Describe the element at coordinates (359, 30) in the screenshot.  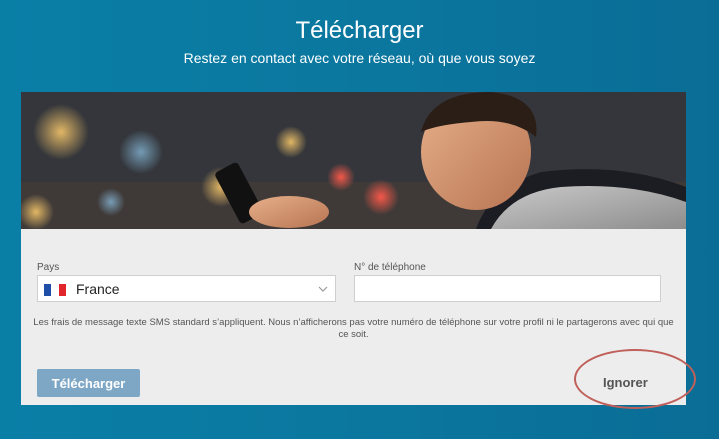
I see `page-title: Télécharger` at that location.